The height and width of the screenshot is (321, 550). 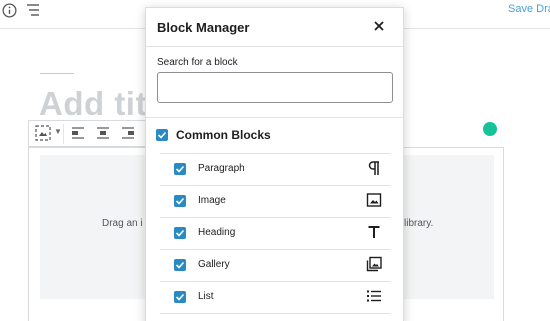 I want to click on block-row-paragraph: Paragraph, so click(x=275, y=169).